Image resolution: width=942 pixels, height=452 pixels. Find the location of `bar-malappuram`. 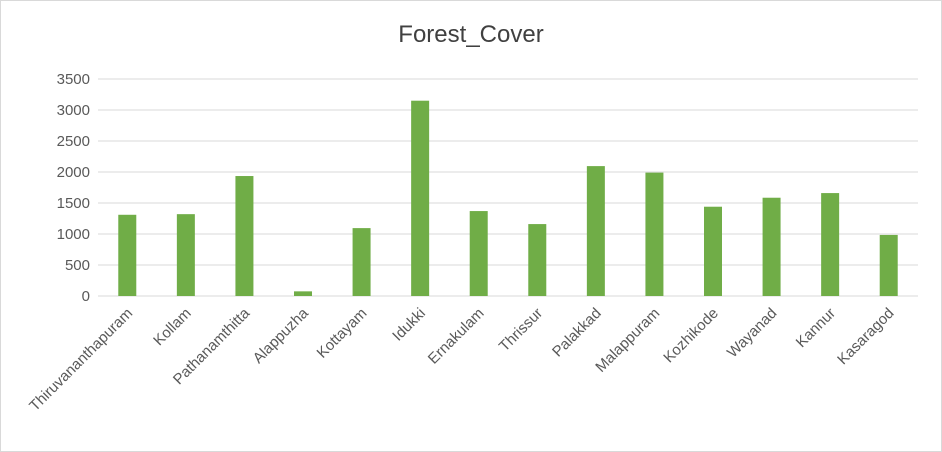

bar-malappuram is located at coordinates (654, 234).